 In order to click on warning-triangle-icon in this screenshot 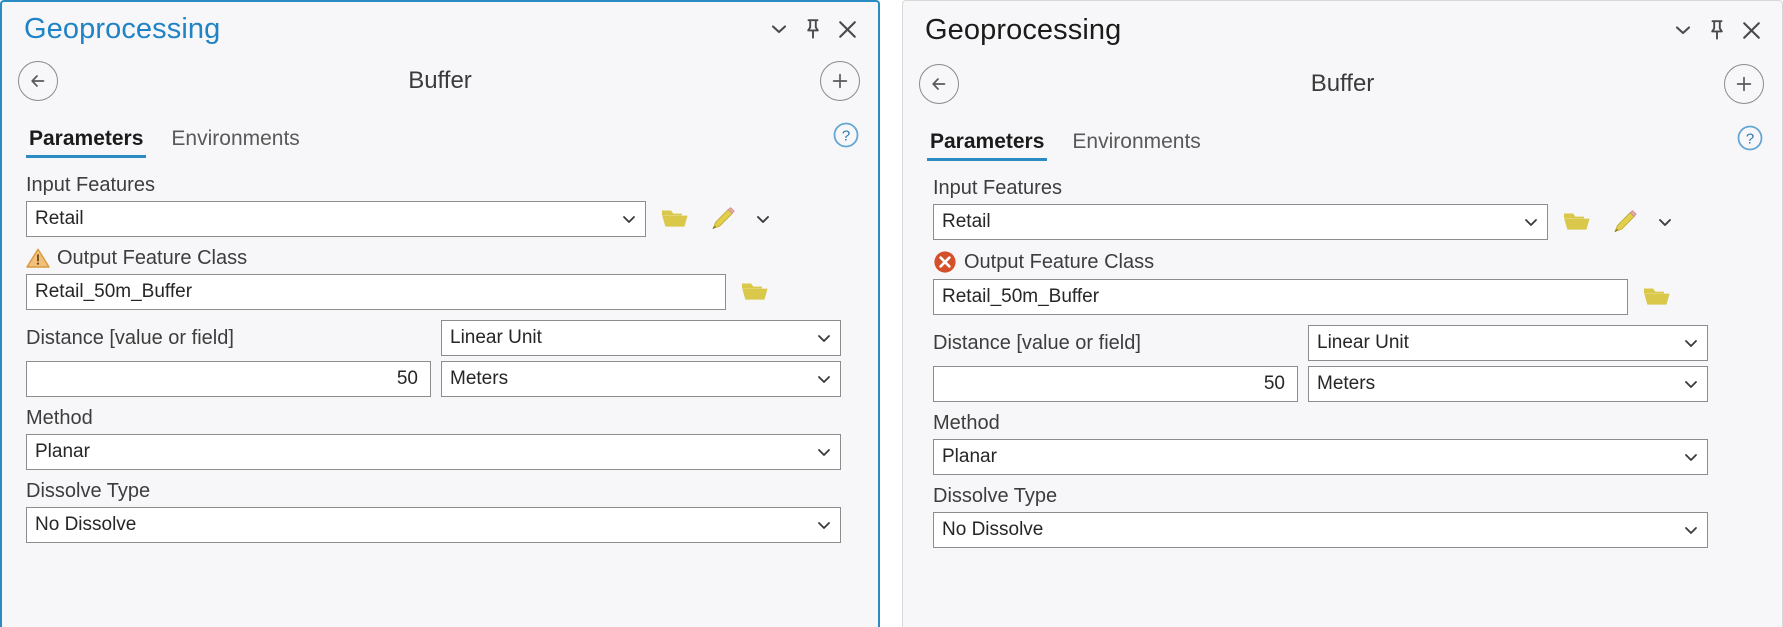, I will do `click(38, 258)`.